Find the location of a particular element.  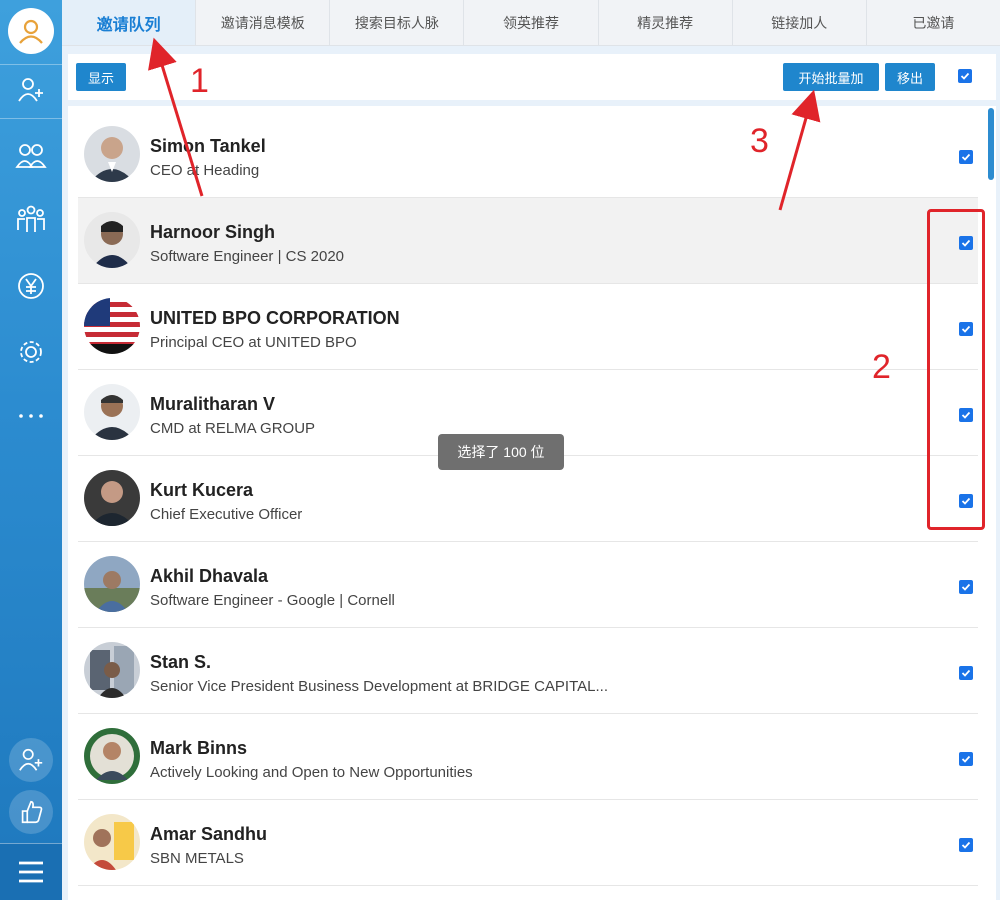

person-name: Kurt Kucera is located at coordinates (201, 490).